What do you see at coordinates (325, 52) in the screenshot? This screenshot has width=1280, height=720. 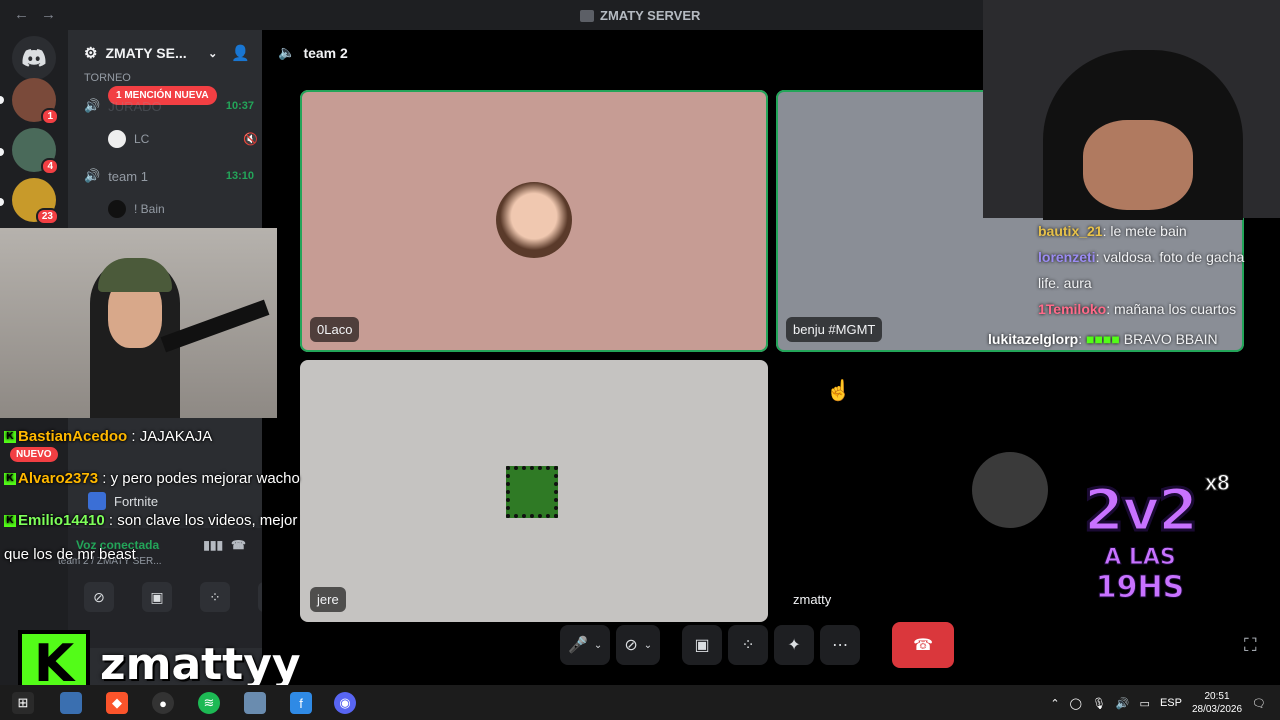 I see `call-channel-name: team 2` at bounding box center [325, 52].